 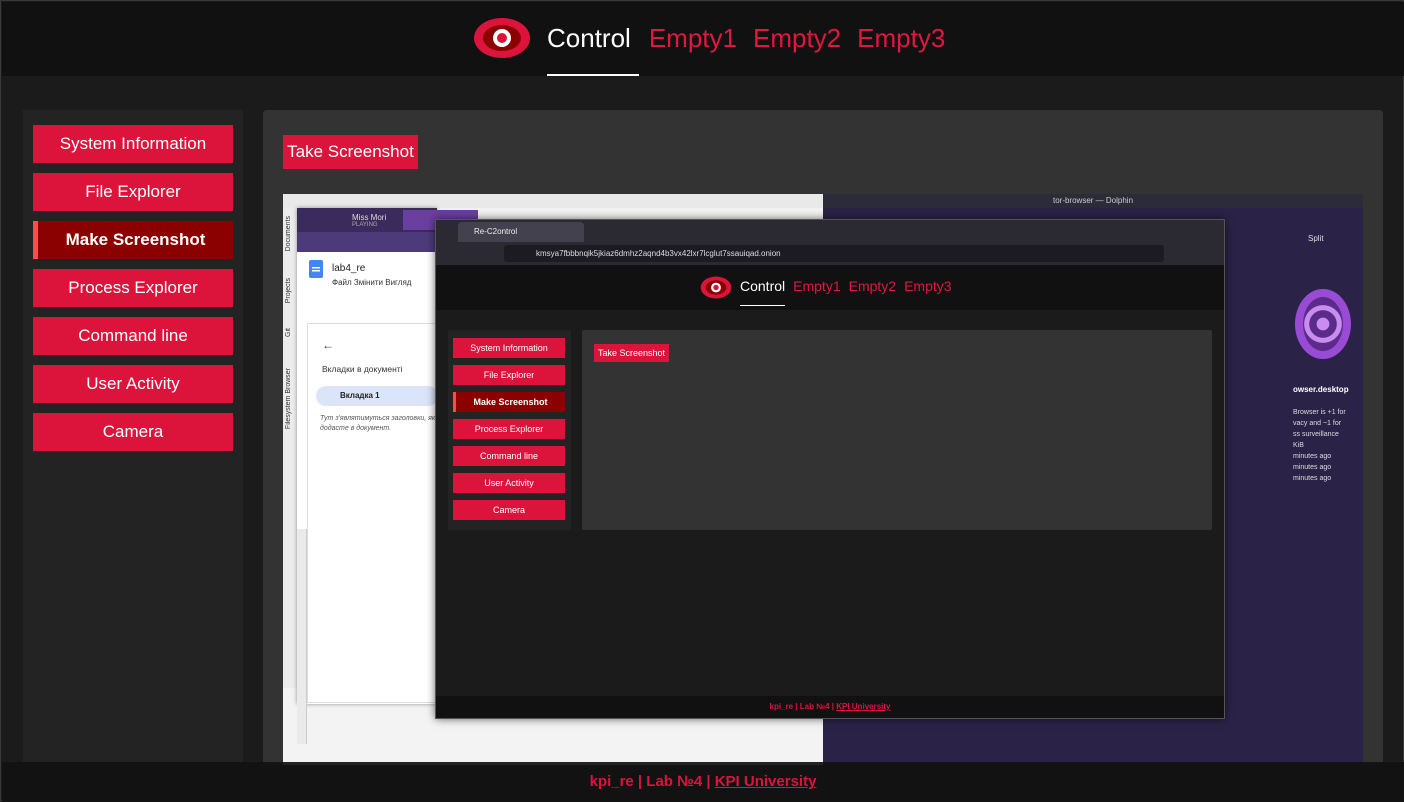 I want to click on captured-side-item: Camera, so click(x=509, y=510).